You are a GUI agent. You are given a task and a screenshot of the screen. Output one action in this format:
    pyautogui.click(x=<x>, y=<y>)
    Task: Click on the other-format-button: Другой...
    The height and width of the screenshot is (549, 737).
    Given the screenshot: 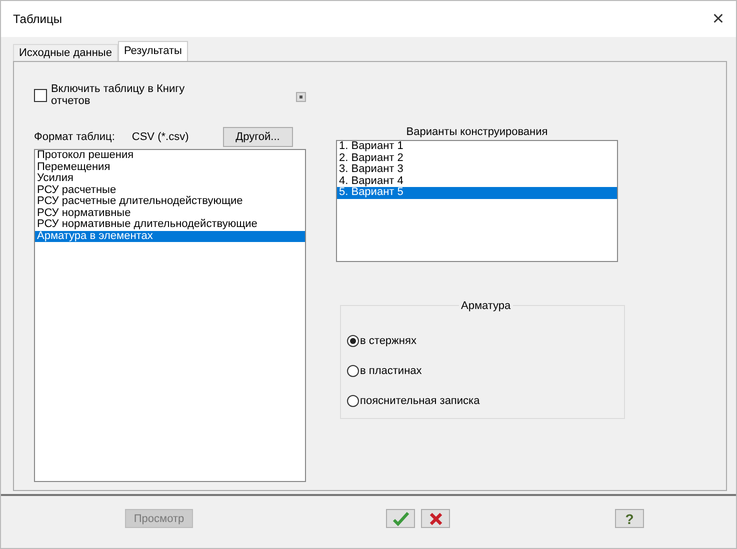 What is the action you would take?
    pyautogui.click(x=257, y=137)
    